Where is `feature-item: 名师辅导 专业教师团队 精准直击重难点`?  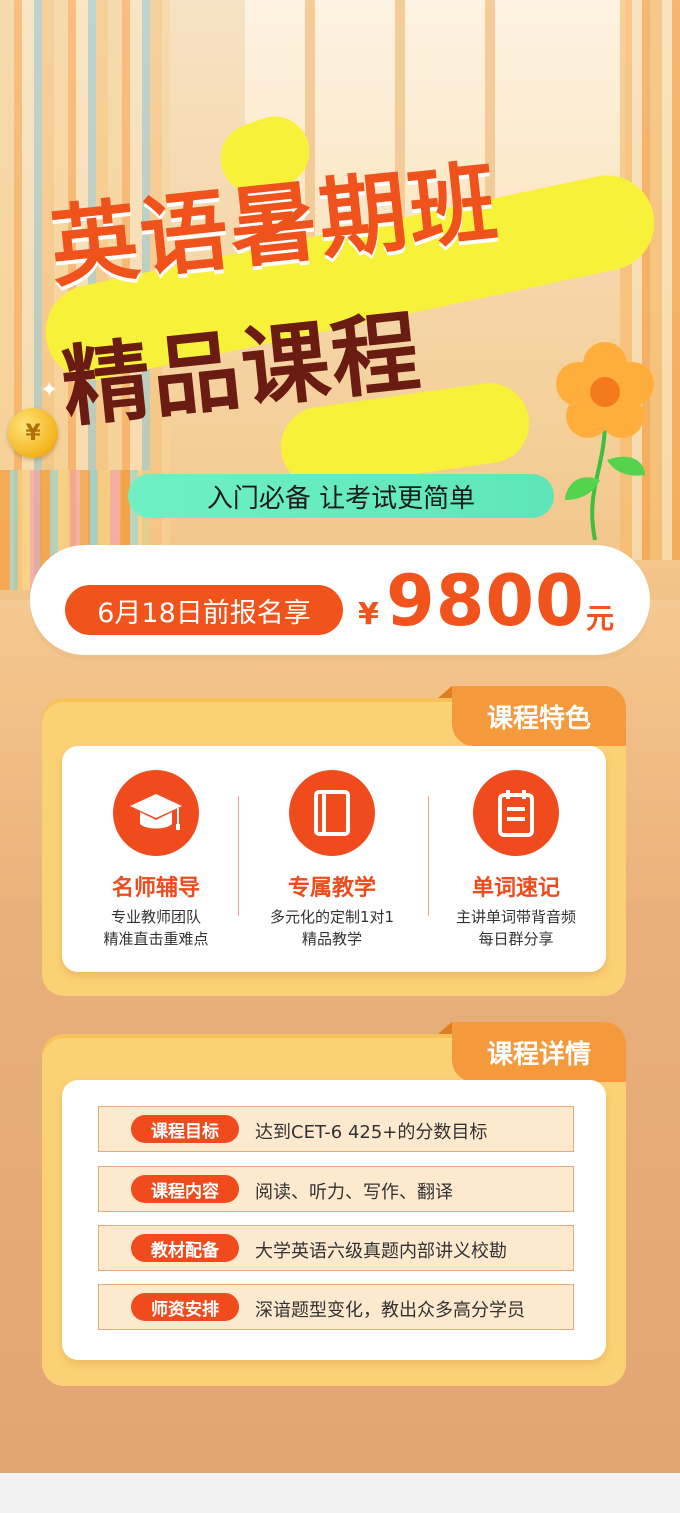
feature-item: 名师辅导 专业教师团队 精准直击重难点 is located at coordinates (156, 859).